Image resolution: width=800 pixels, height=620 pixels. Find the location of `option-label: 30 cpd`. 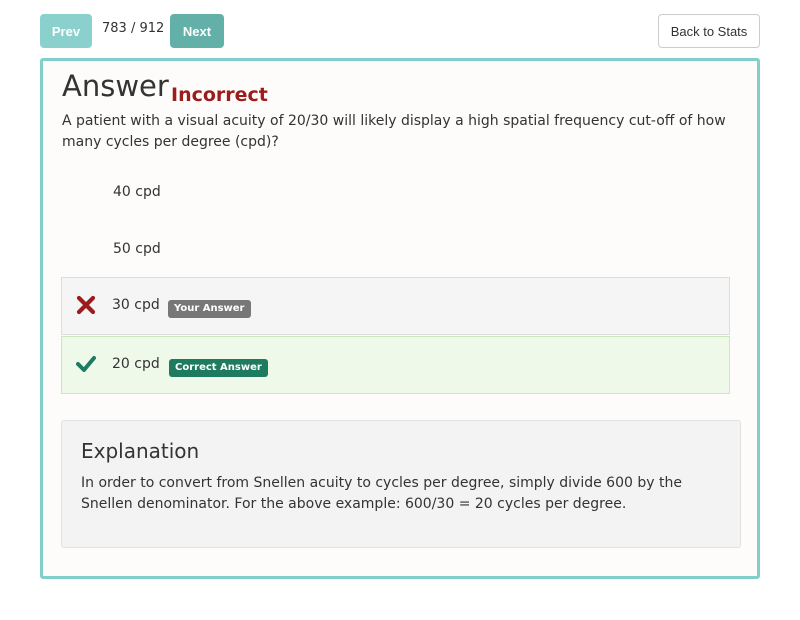

option-label: 30 cpd is located at coordinates (136, 305).